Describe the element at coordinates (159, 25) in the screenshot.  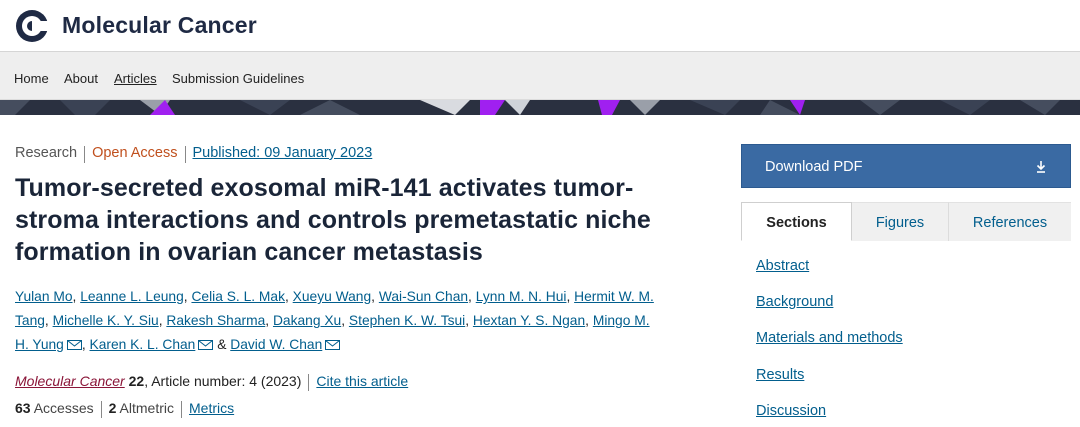
I see `journal-name: Molecular Cancer` at that location.